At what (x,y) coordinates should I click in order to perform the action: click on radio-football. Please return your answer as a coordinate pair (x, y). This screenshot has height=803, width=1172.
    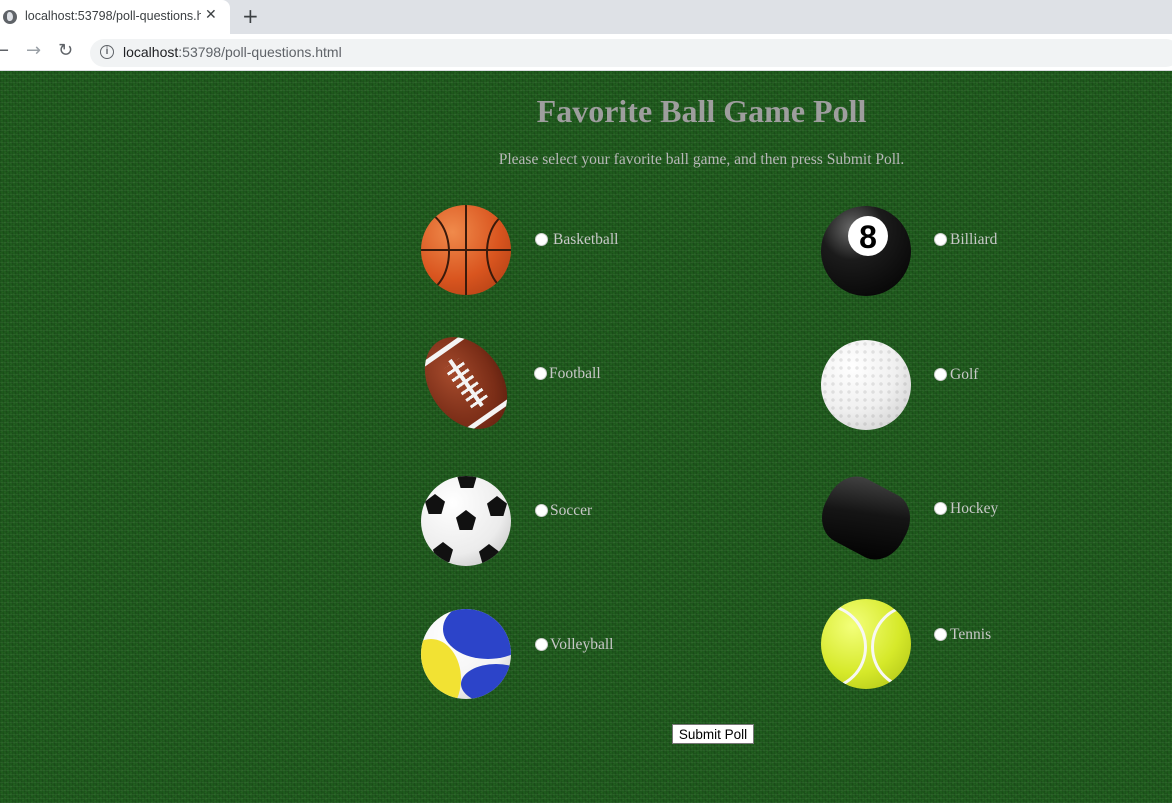
    Looking at the image, I should click on (540, 373).